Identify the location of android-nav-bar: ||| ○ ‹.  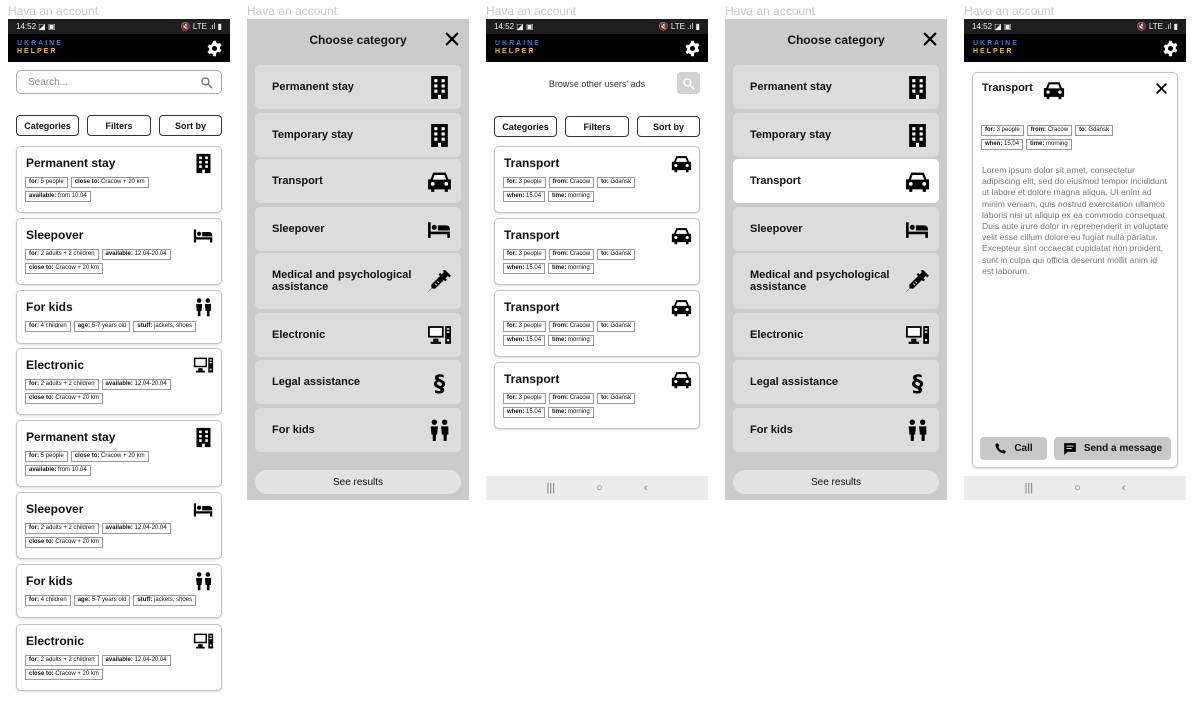
(1075, 488).